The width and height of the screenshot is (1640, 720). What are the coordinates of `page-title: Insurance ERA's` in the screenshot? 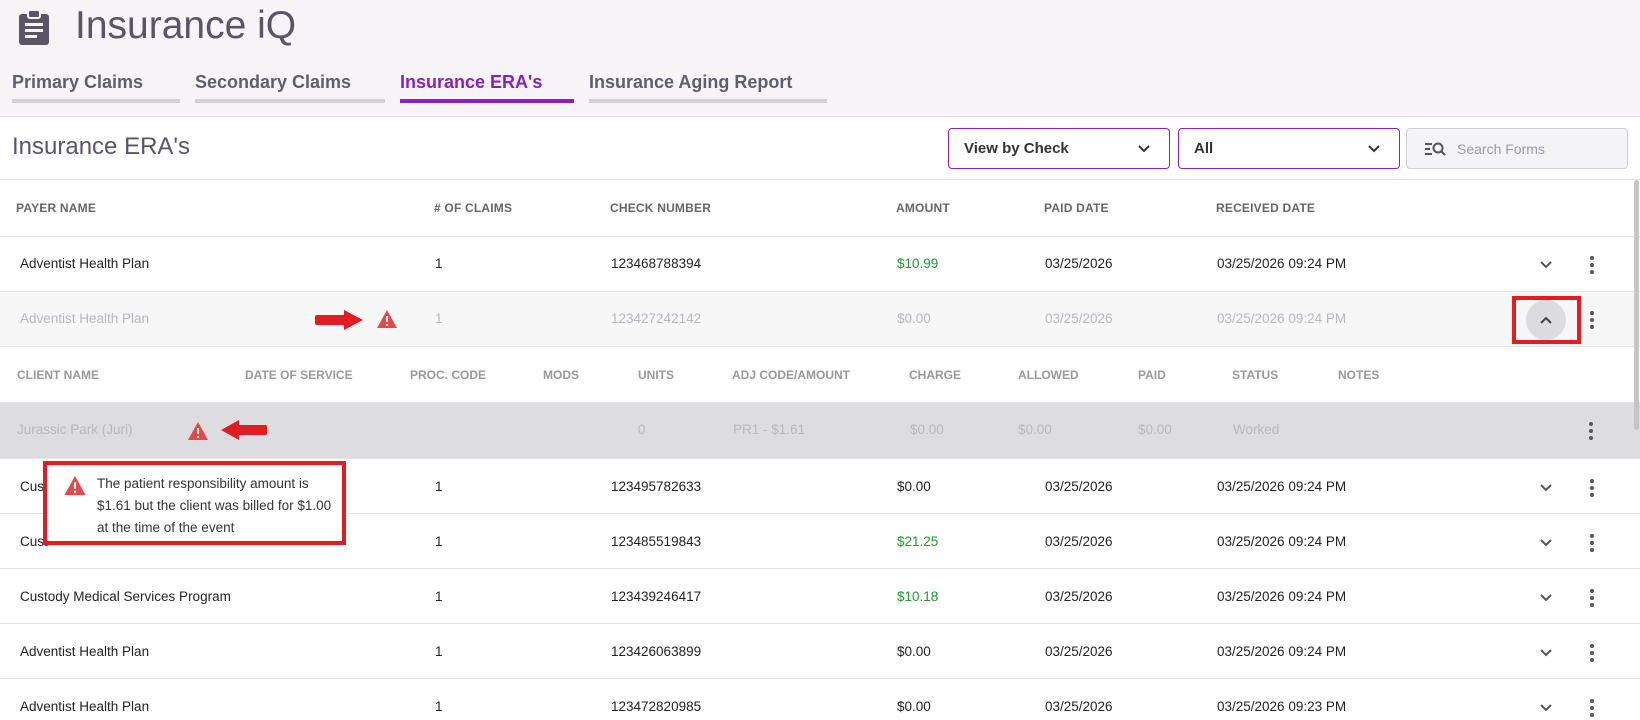 It's located at (101, 146).